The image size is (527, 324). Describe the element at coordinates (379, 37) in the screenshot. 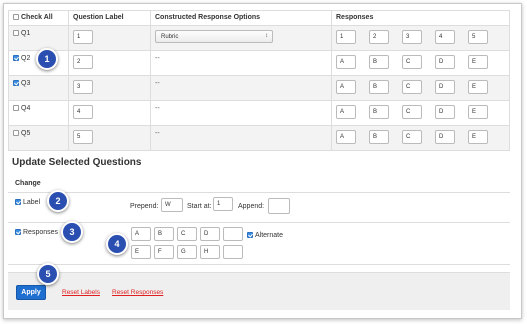

I see `response-input: 2` at that location.